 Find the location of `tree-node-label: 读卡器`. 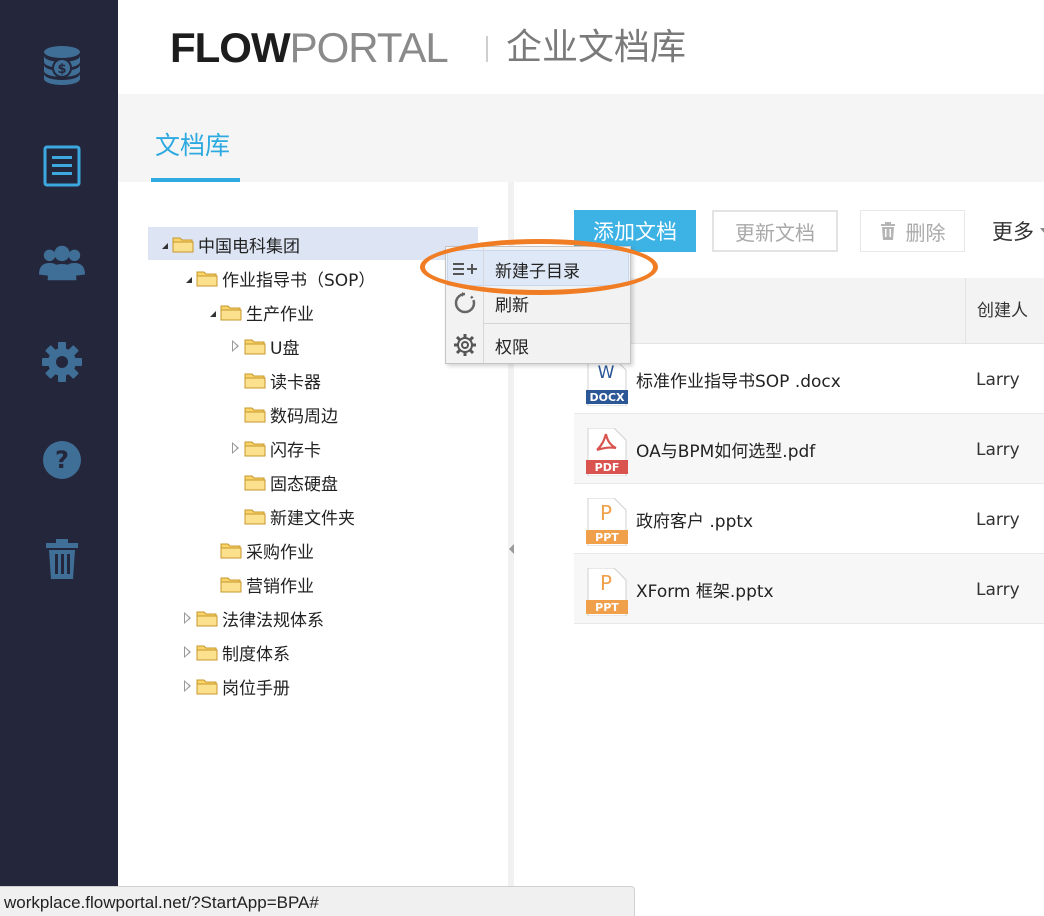

tree-node-label: 读卡器 is located at coordinates (295, 382).